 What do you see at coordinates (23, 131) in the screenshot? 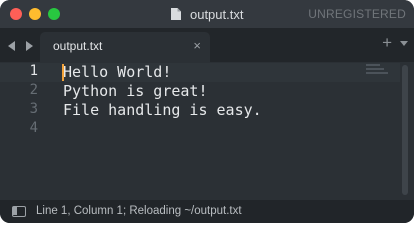
I see `line-number-gutter: 1 2 3 4` at bounding box center [23, 131].